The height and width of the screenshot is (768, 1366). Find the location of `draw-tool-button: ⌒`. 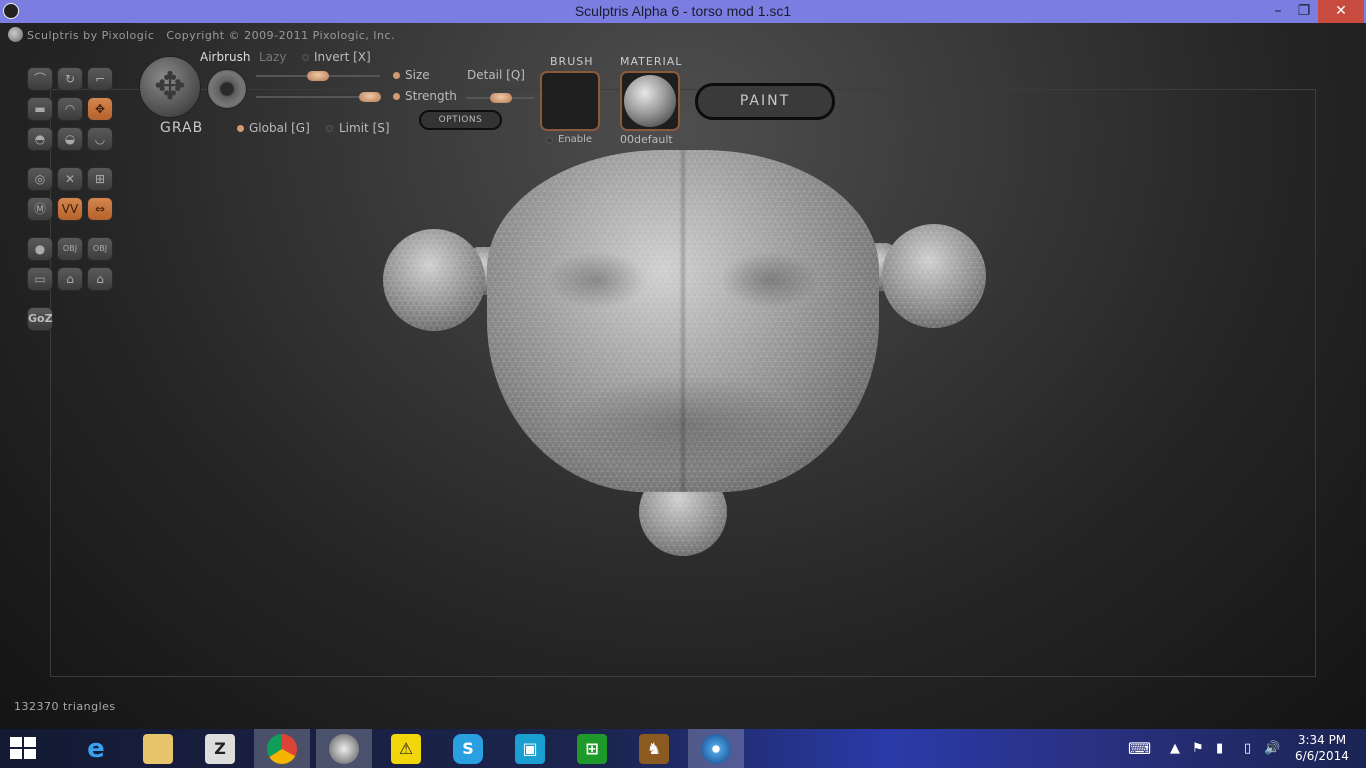

draw-tool-button: ⌒ is located at coordinates (40, 79).